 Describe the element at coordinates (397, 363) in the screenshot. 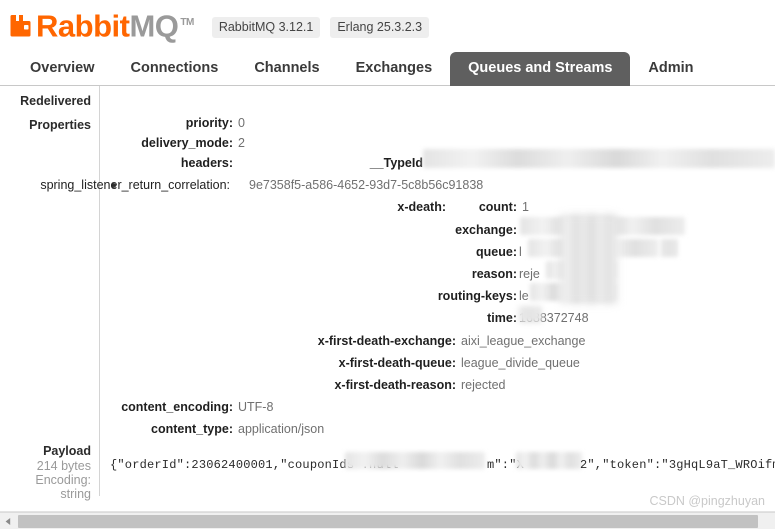

I see `property-key-x-first-death-queue: x-first-death-queue:` at that location.